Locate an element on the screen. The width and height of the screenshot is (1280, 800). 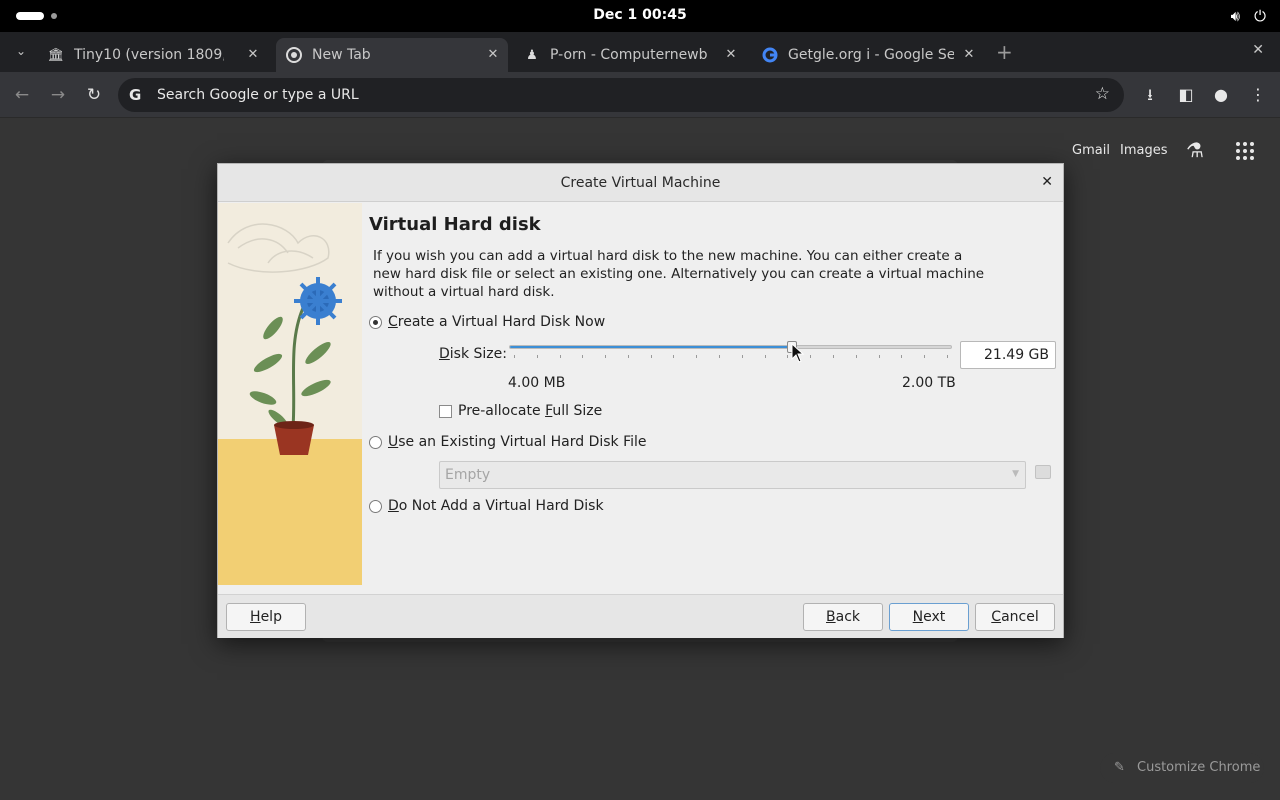
tab-title: New Tab is located at coordinates (341, 55).